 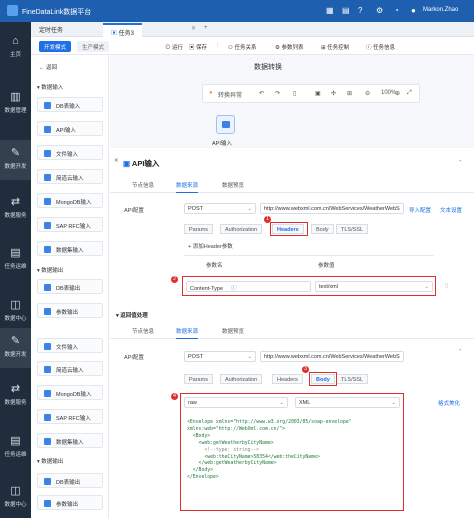 What do you see at coordinates (70, 248) in the screenshot?
I see `node-dataset-input: 数据集输入` at bounding box center [70, 248].